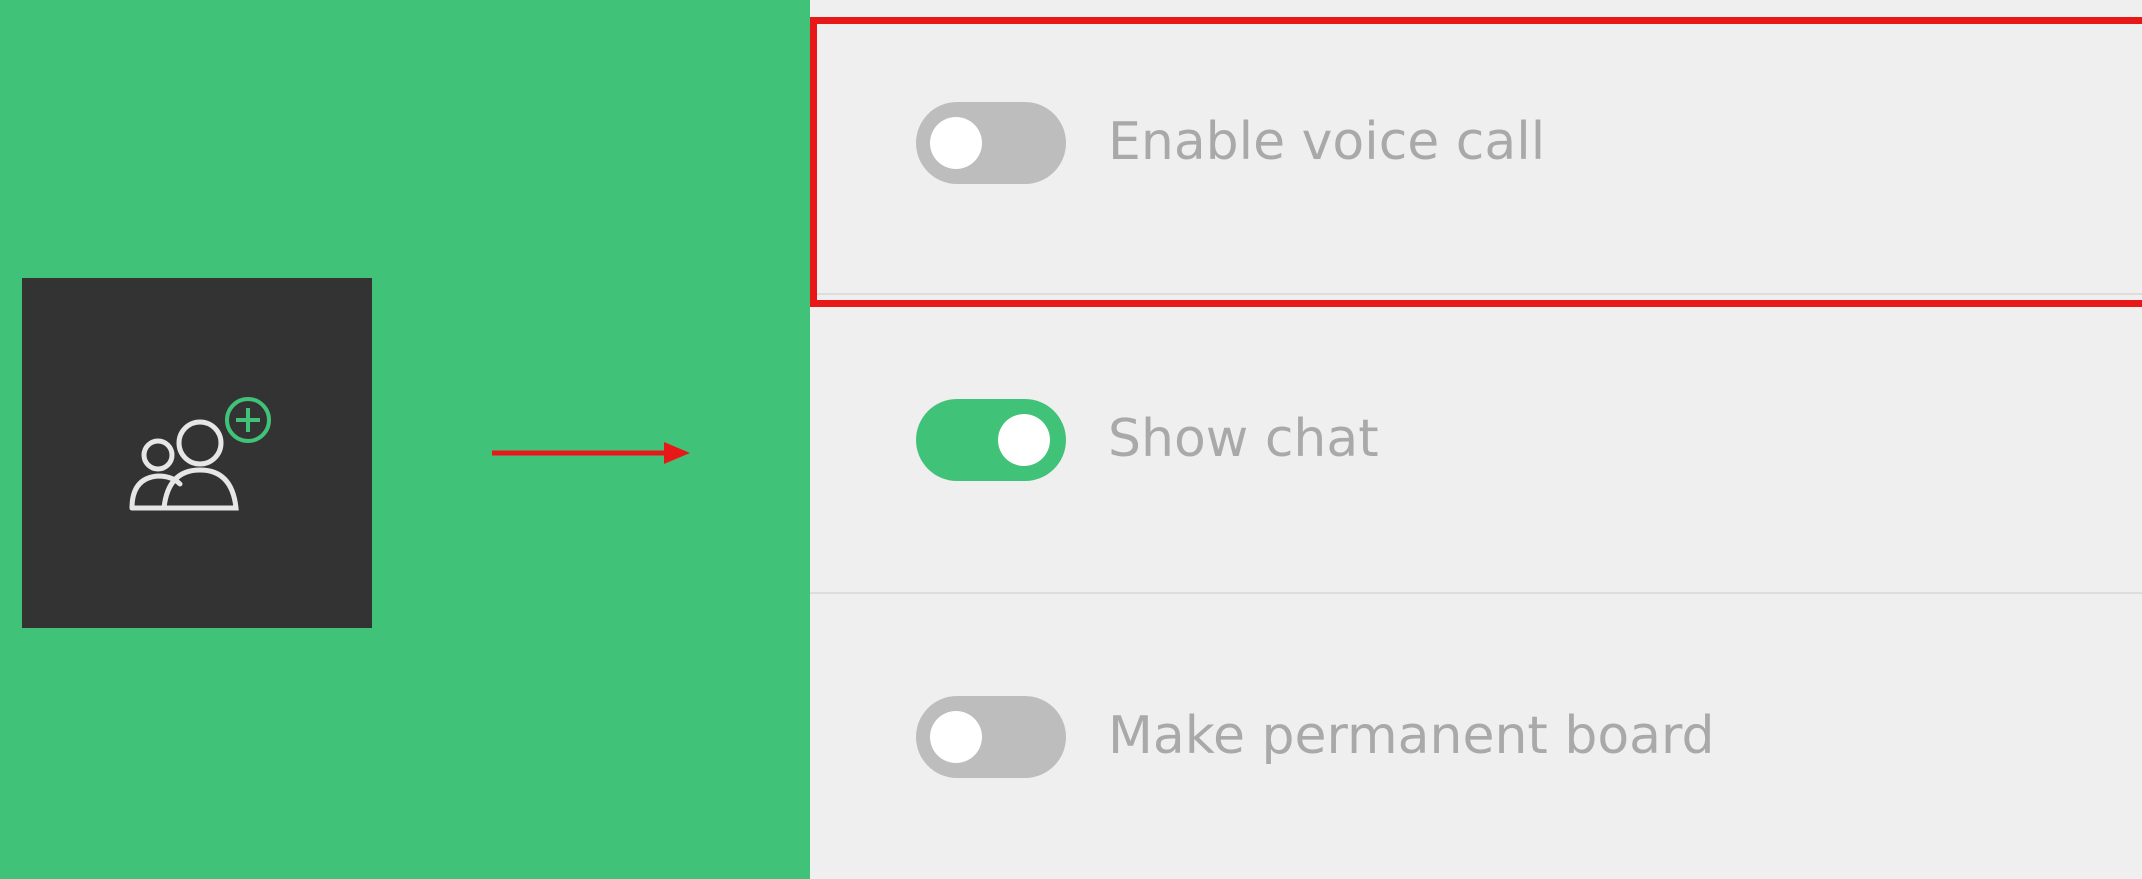 This screenshot has width=2142, height=879. What do you see at coordinates (1327, 142) in the screenshot?
I see `voice-call-label: Enable voice call` at bounding box center [1327, 142].